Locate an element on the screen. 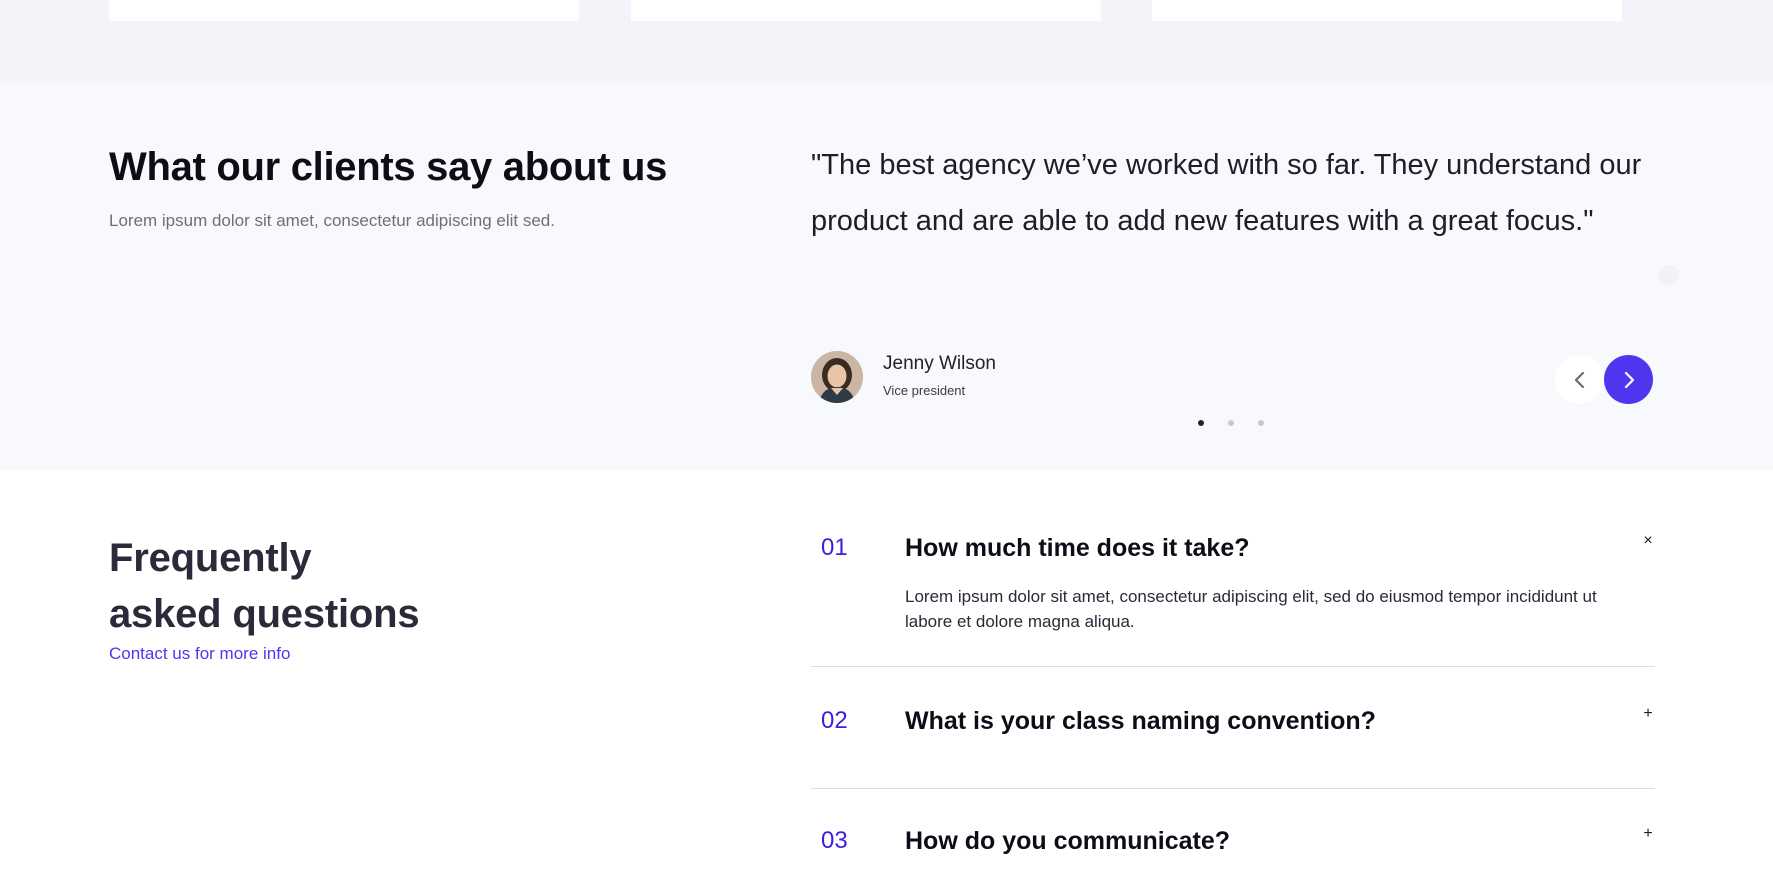 The height and width of the screenshot is (893, 1773). next-slide-button is located at coordinates (1628, 379).